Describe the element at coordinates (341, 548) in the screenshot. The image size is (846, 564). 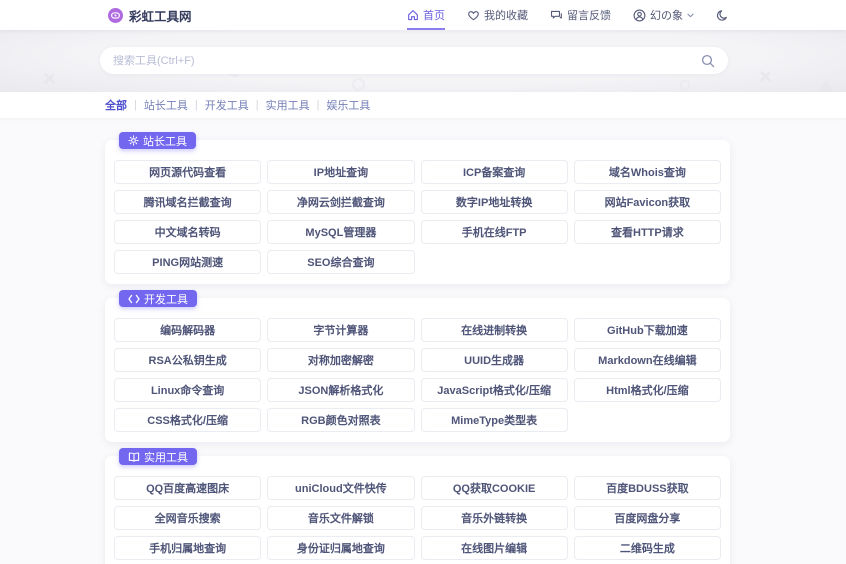
I see `tool-button: 身份证归属地查询` at that location.